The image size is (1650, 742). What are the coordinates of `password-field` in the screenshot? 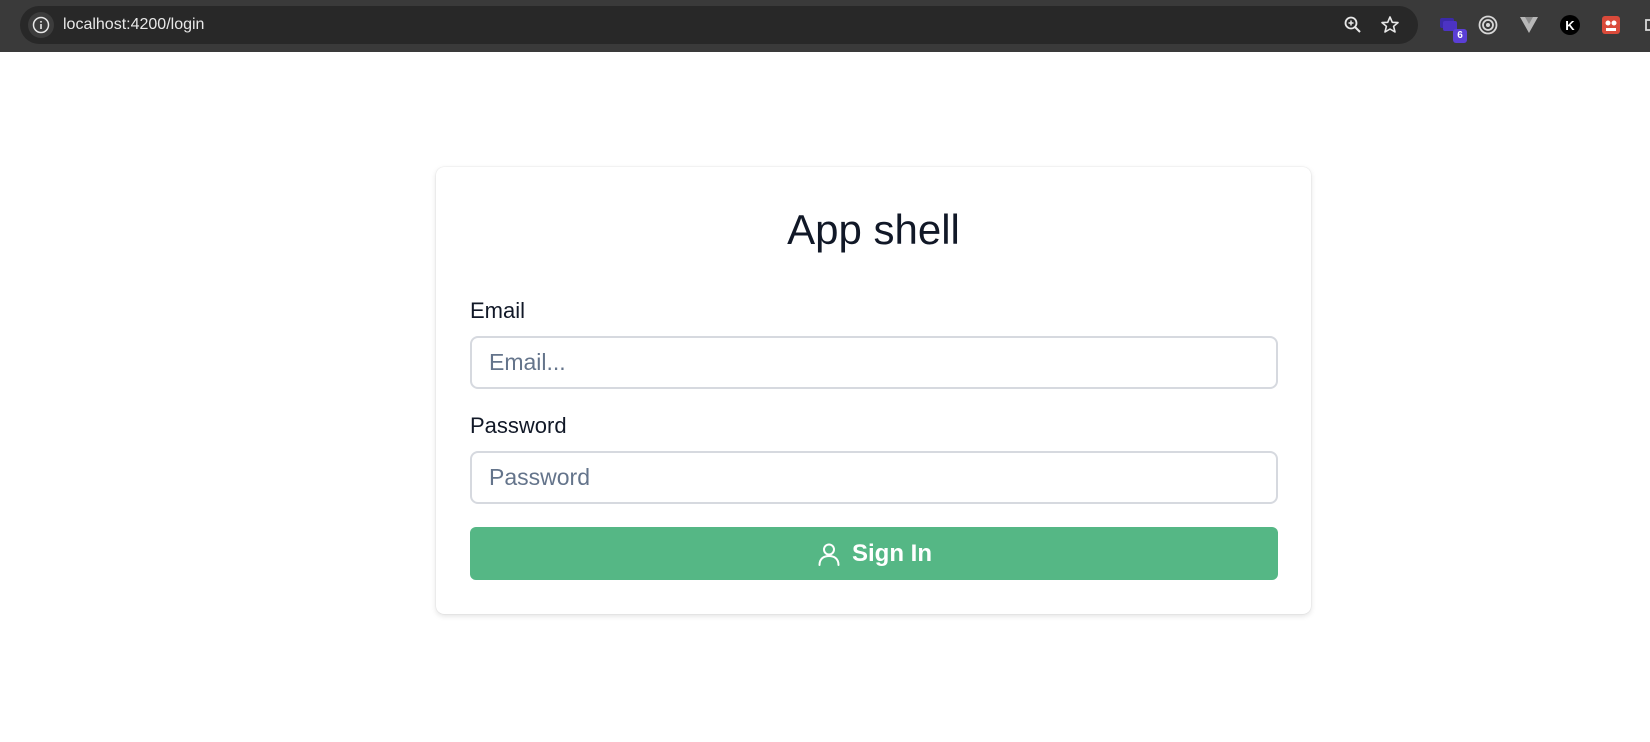 It's located at (874, 477).